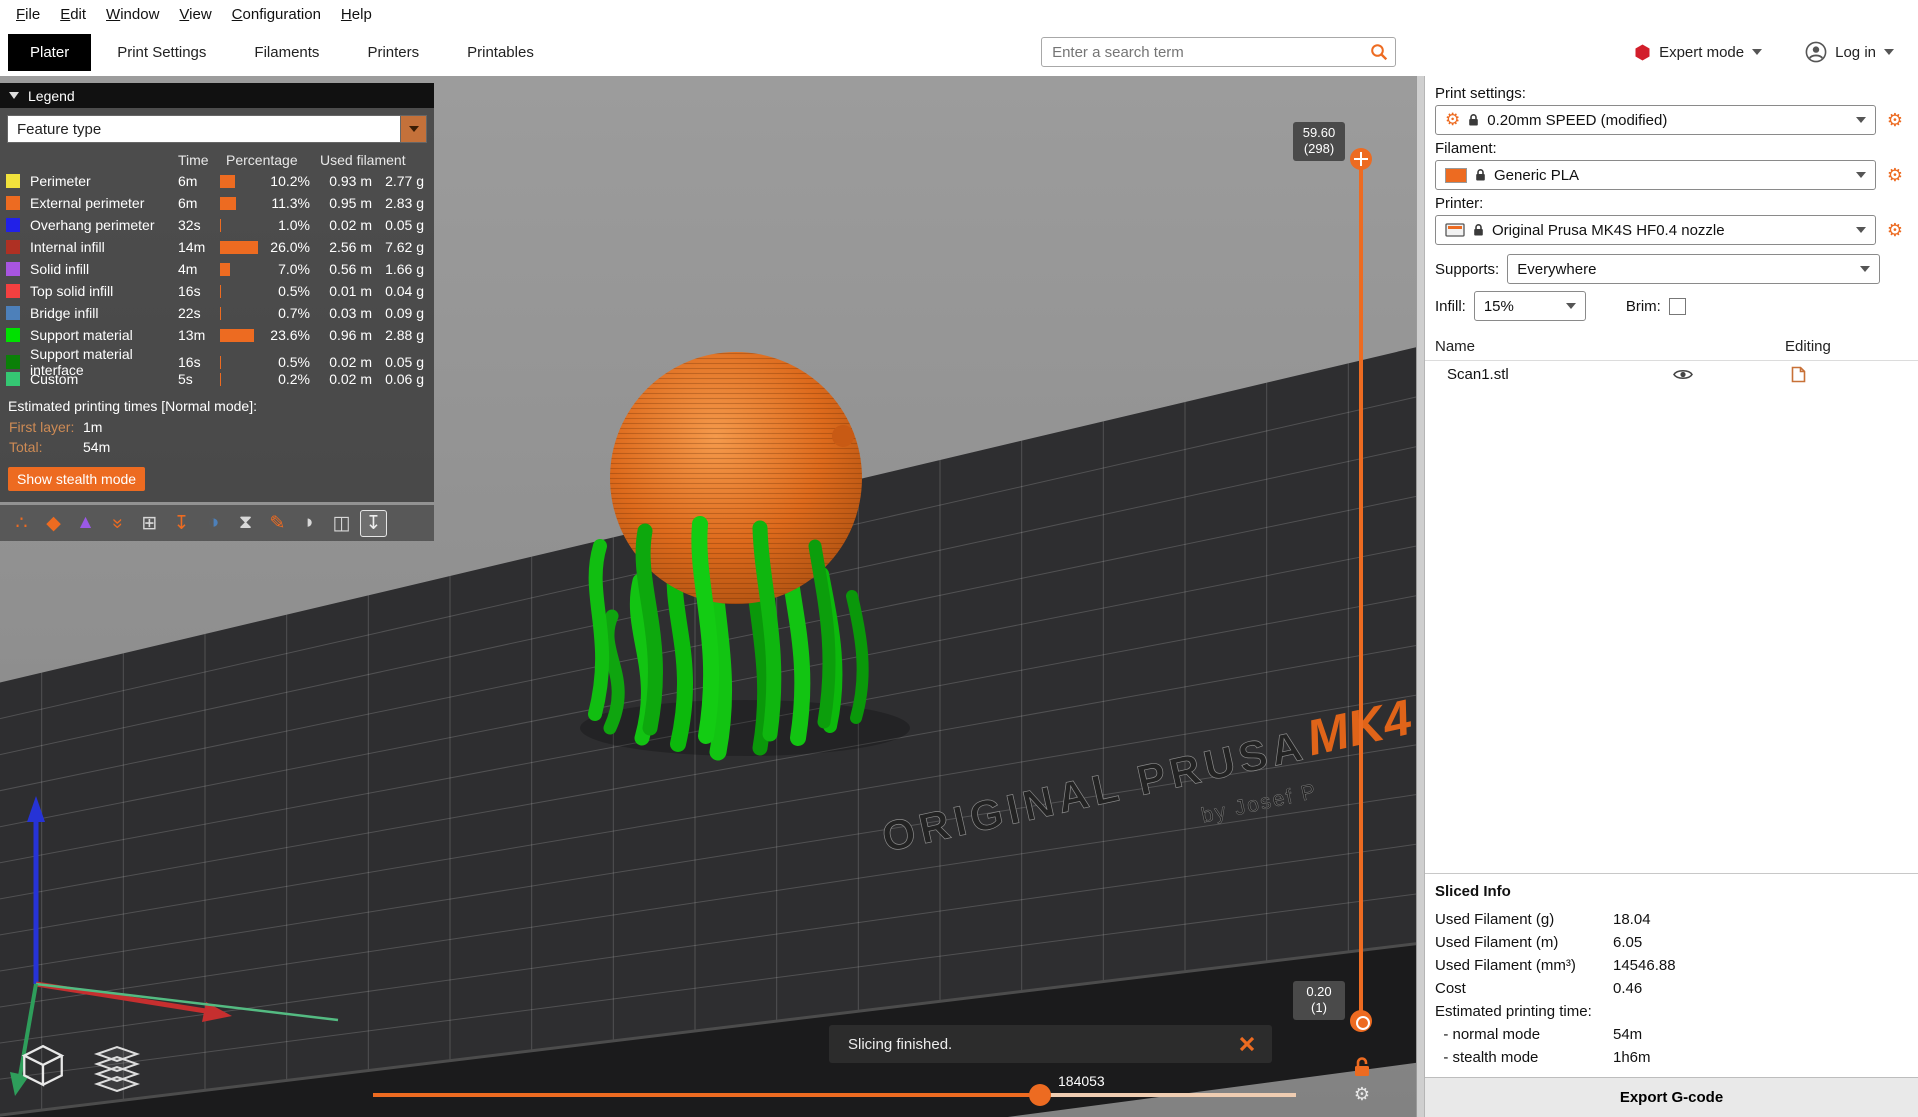  Describe the element at coordinates (1809, 374) in the screenshot. I see `edit-object-icon` at that location.